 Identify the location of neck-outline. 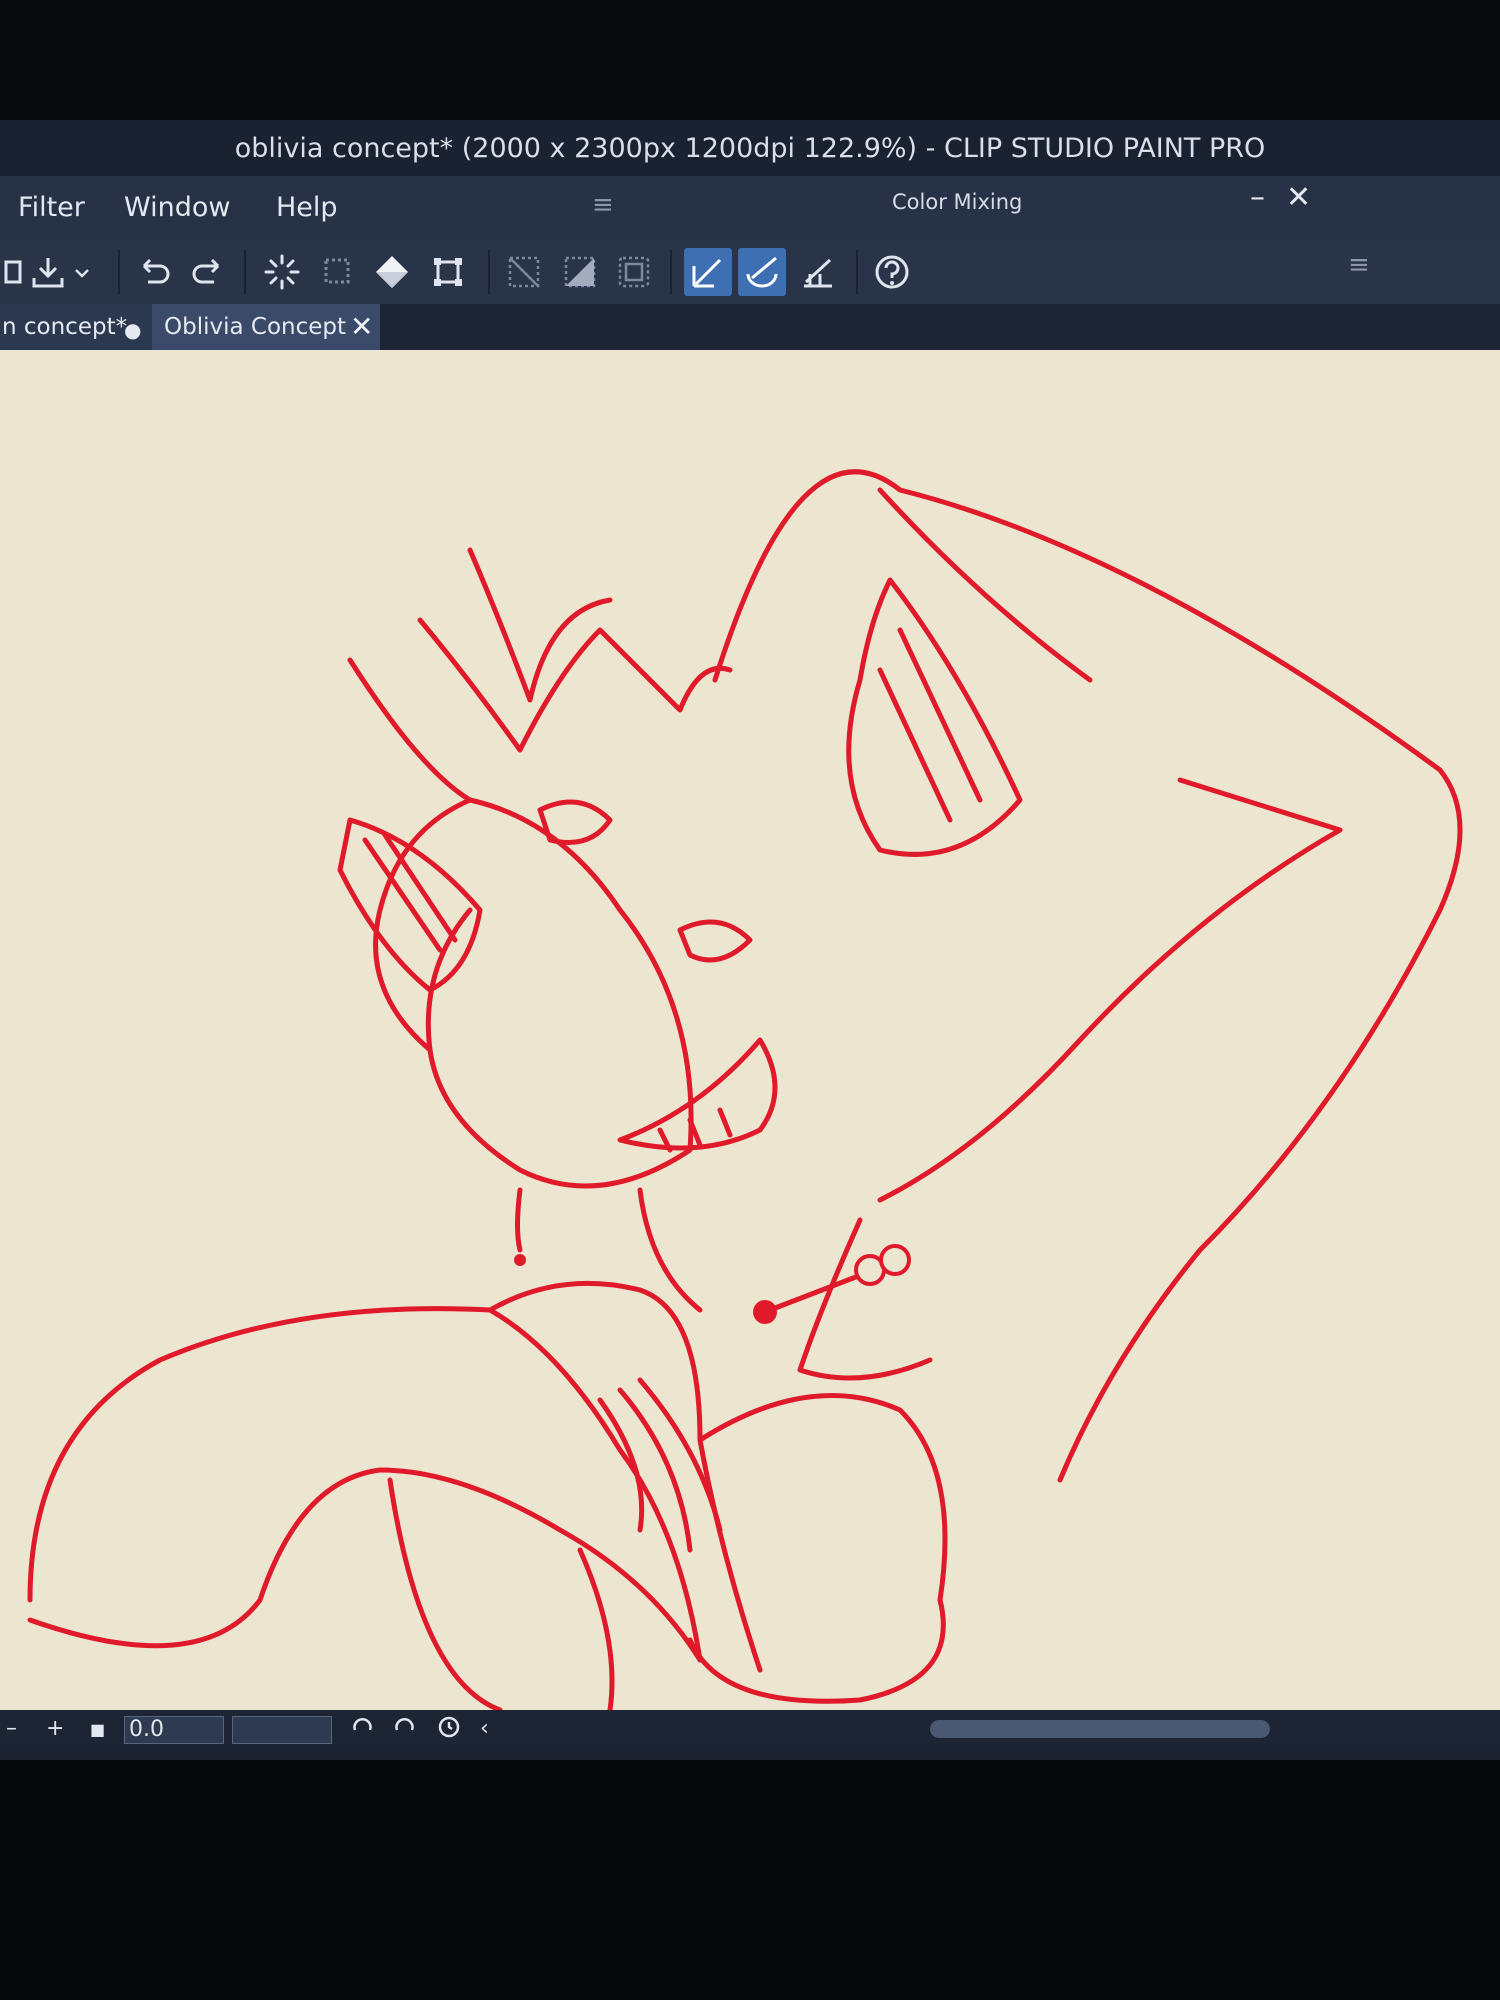
(785, 1284).